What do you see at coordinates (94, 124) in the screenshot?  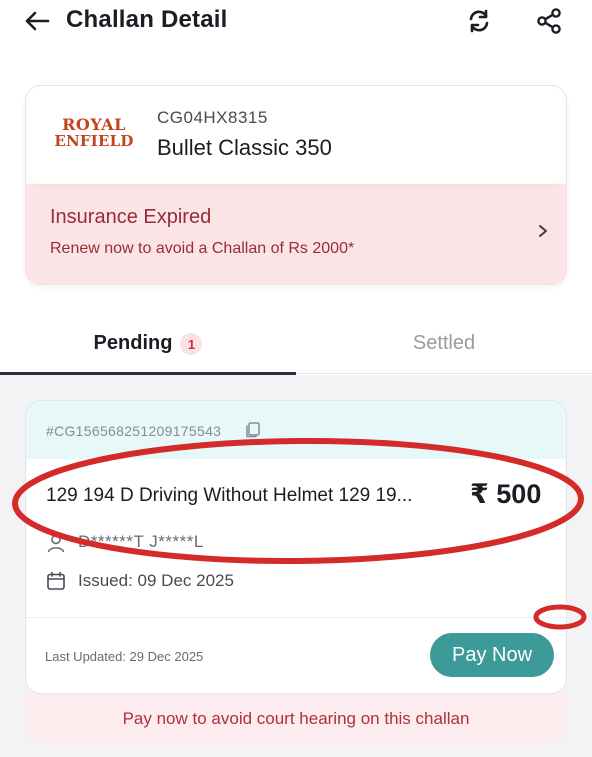 I see `brand-logo-line1: ROYAL` at bounding box center [94, 124].